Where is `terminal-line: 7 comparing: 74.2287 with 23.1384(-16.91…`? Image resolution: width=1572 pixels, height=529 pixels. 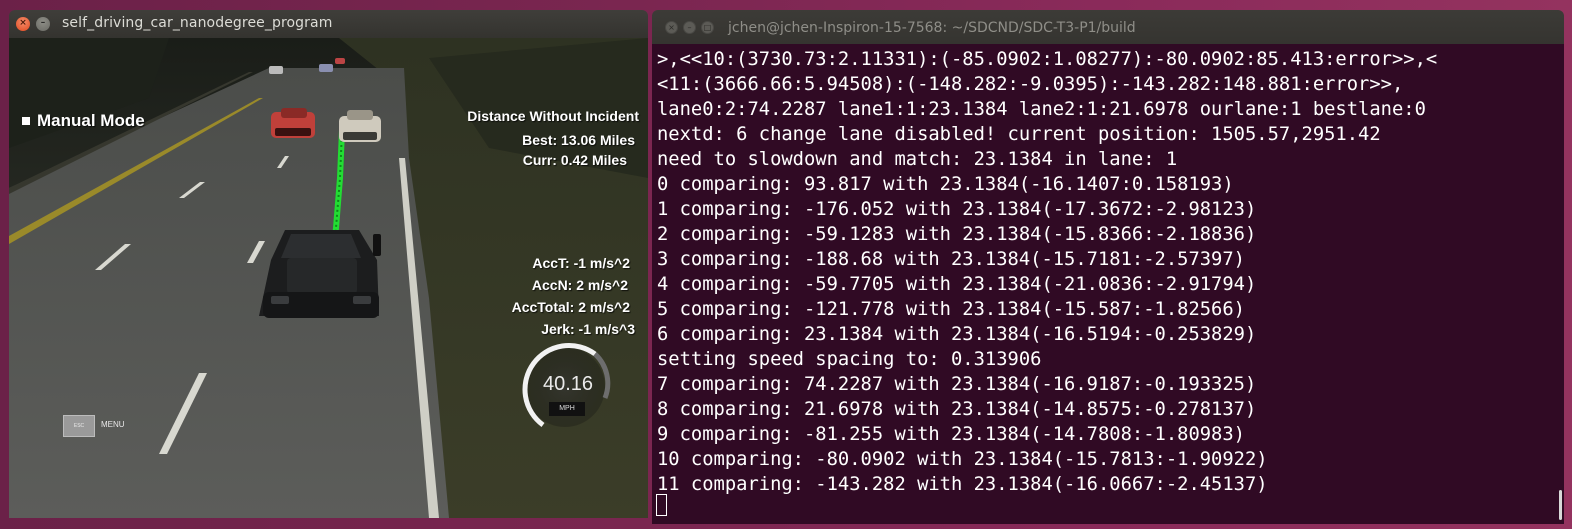
terminal-line: 7 comparing: 74.2287 with 23.1384(-16.91… is located at coordinates (957, 384).